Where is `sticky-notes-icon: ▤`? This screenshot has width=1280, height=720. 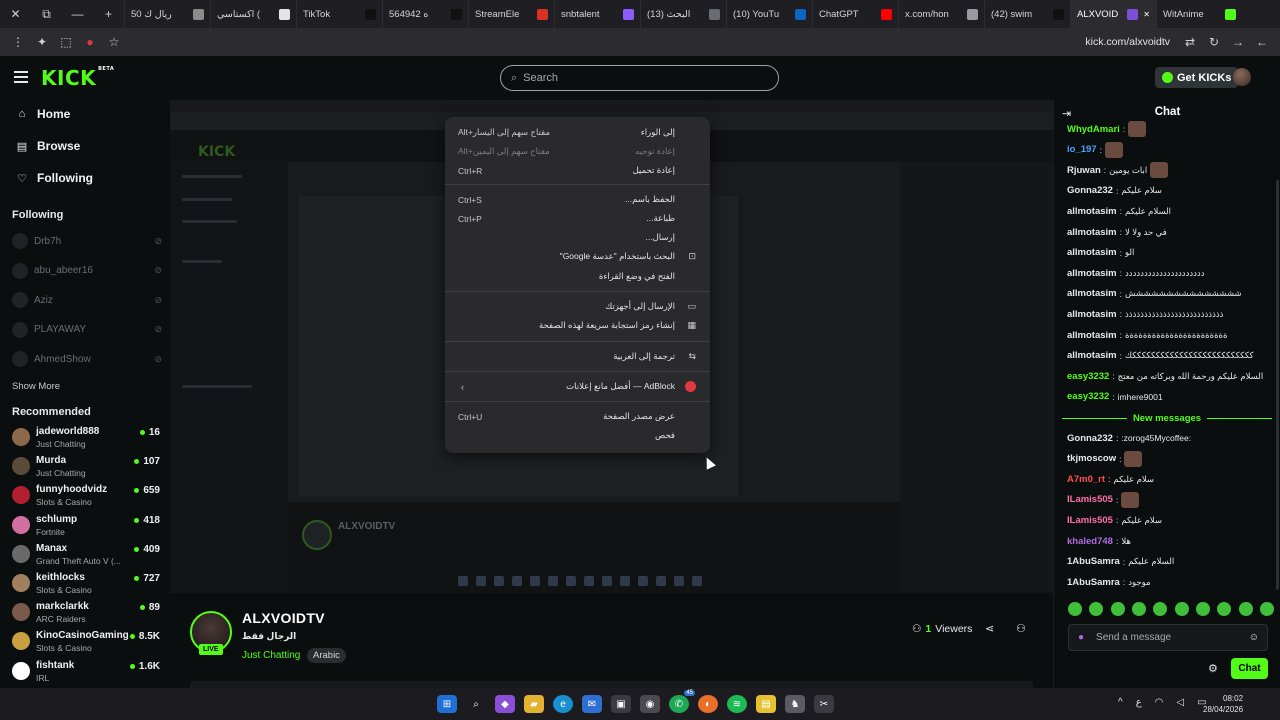 sticky-notes-icon: ▤ is located at coordinates (766, 704).